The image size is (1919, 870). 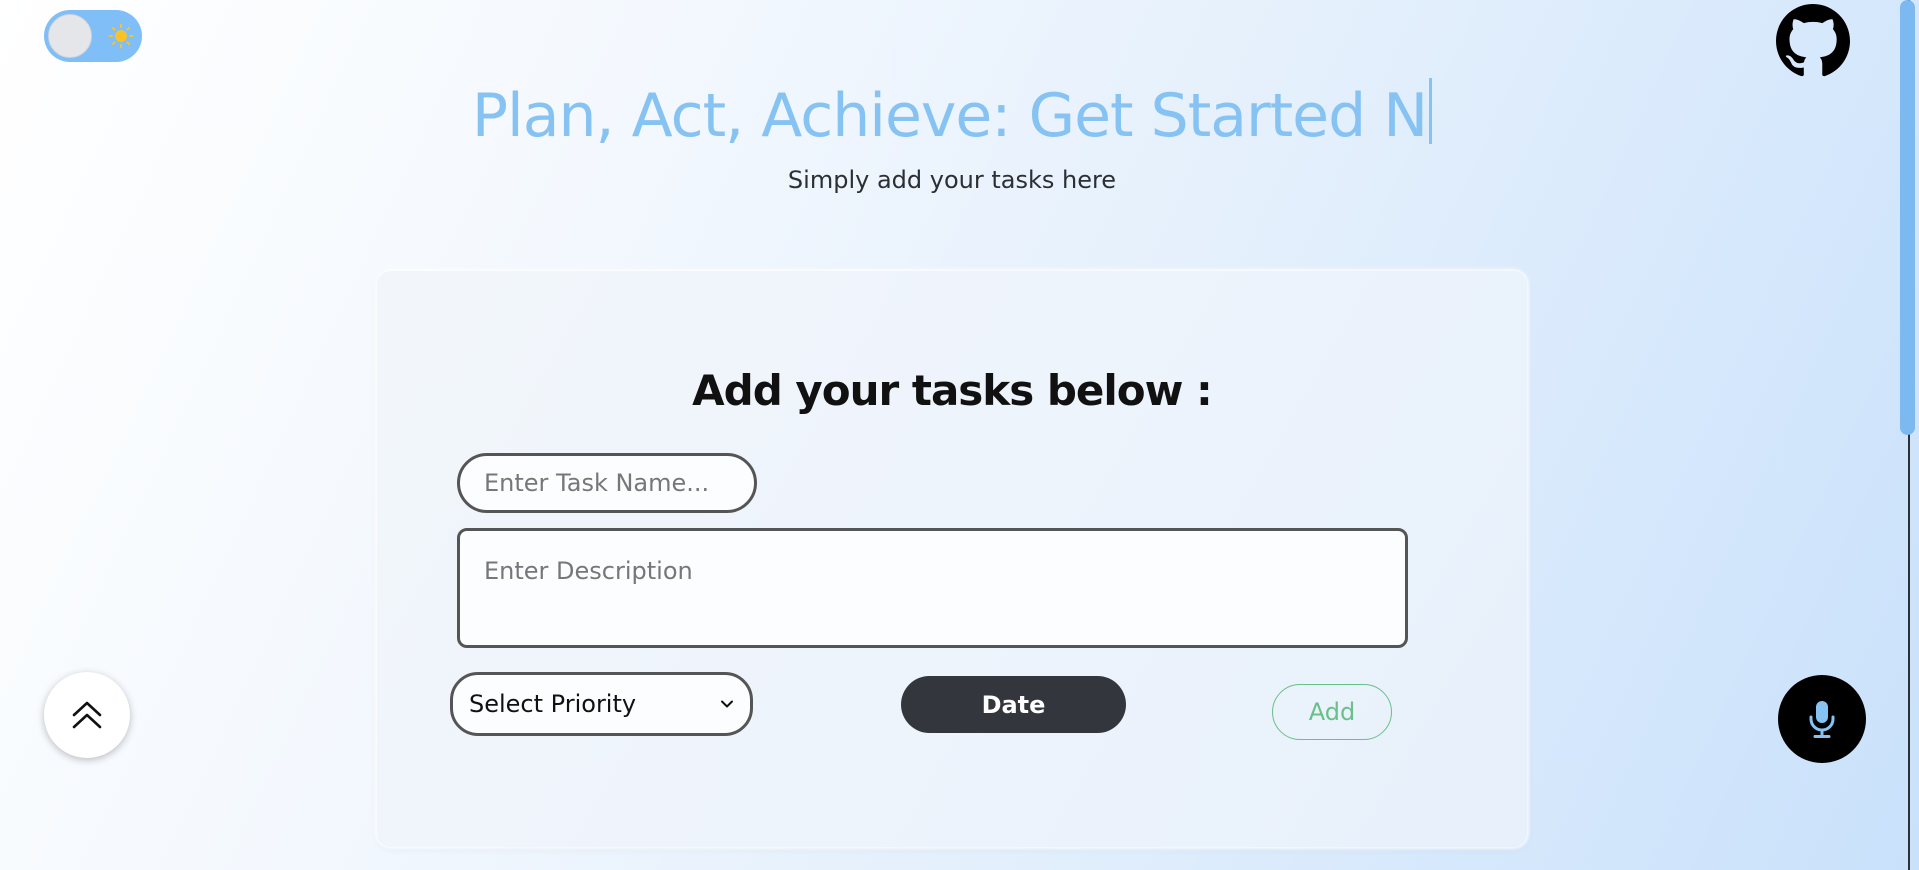 What do you see at coordinates (932, 588) in the screenshot?
I see `description-input` at bounding box center [932, 588].